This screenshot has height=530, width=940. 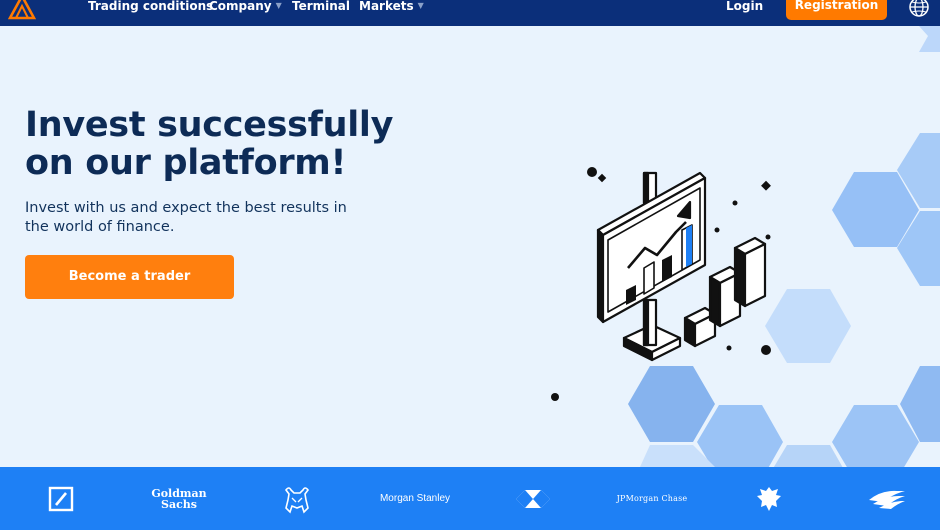 I want to click on jpmorgan-chase-label: JPMorgan Chase, so click(x=652, y=498).